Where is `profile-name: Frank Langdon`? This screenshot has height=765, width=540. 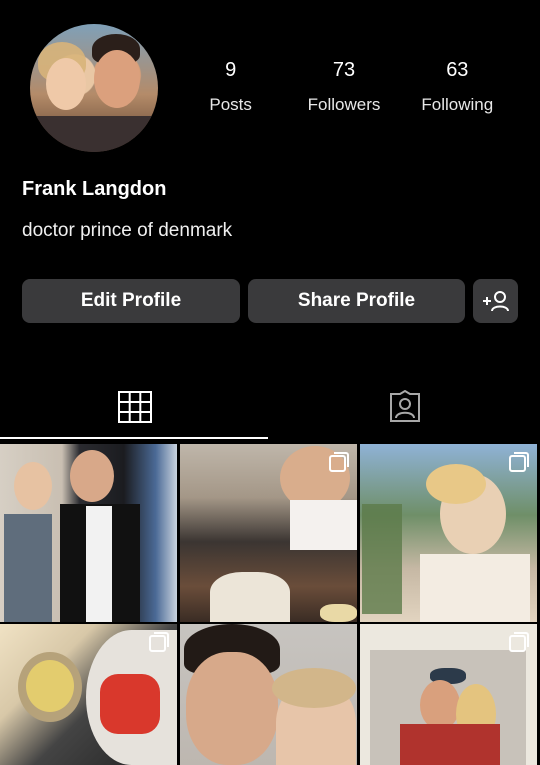
profile-name: Frank Langdon is located at coordinates (94, 189).